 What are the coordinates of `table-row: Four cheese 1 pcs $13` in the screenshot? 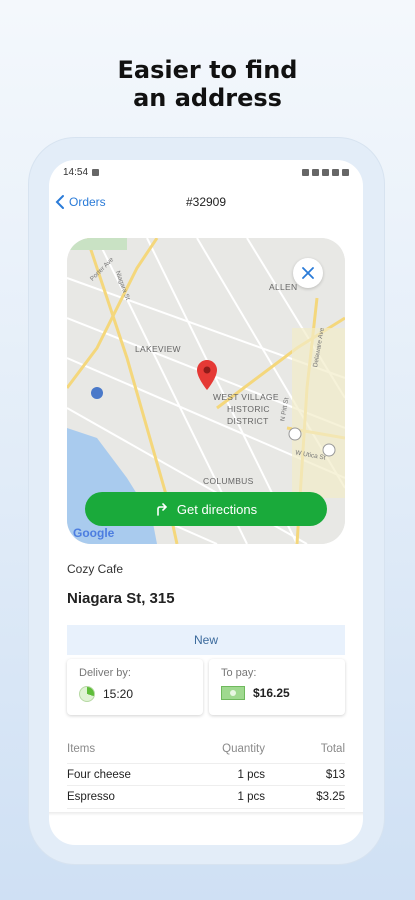 It's located at (206, 774).